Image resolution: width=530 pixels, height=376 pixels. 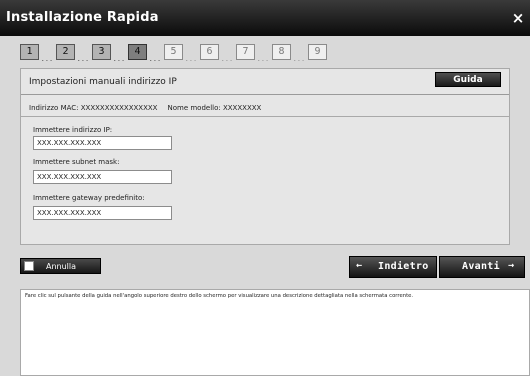 What do you see at coordinates (65, 51) in the screenshot?
I see `step-number: 2` at bounding box center [65, 51].